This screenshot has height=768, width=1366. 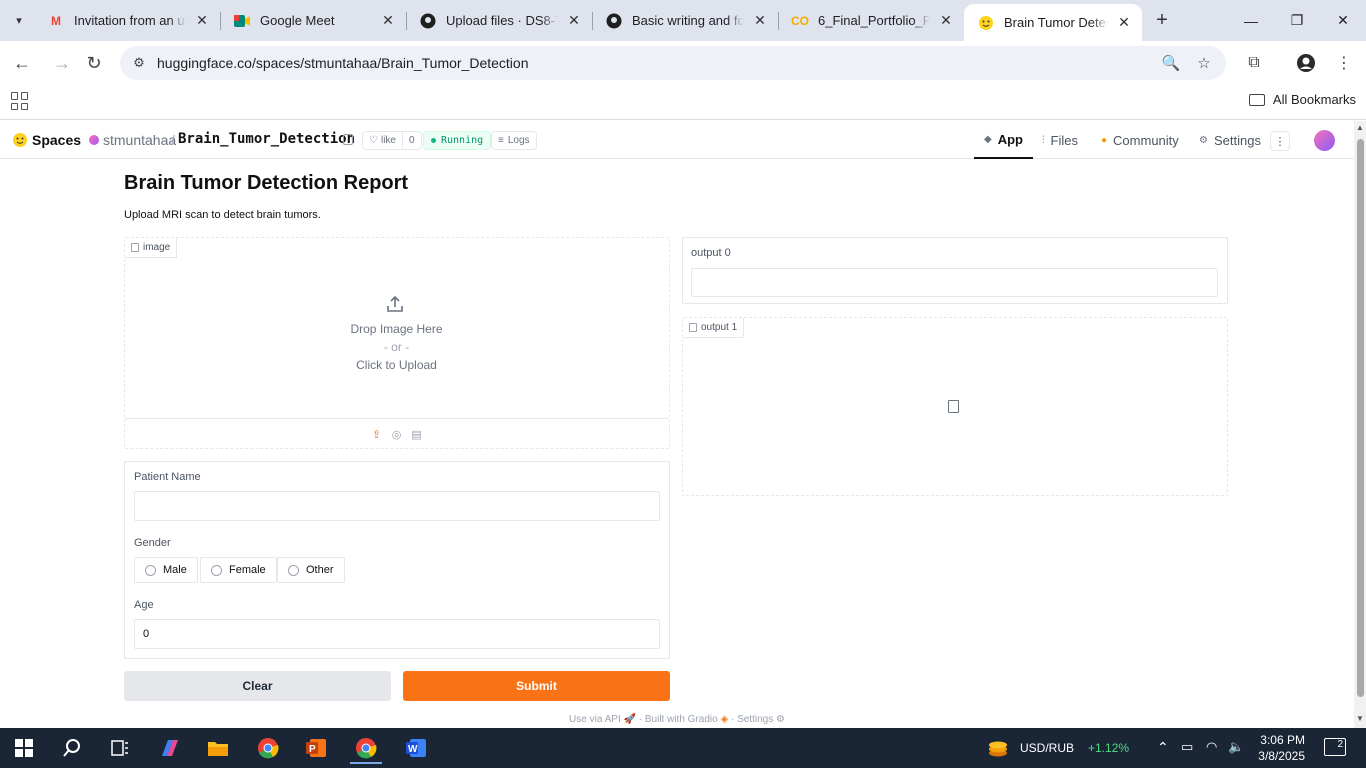 I want to click on reload-icon: ↻, so click(x=94, y=63).